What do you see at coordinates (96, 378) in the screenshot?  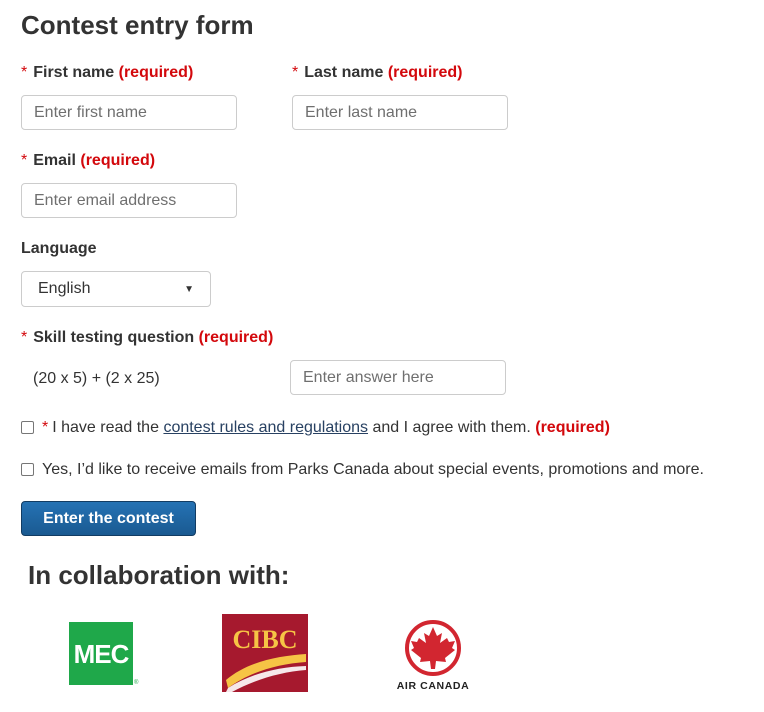 I see `skill-question-text: (20 x 5) + (2 x 25)` at bounding box center [96, 378].